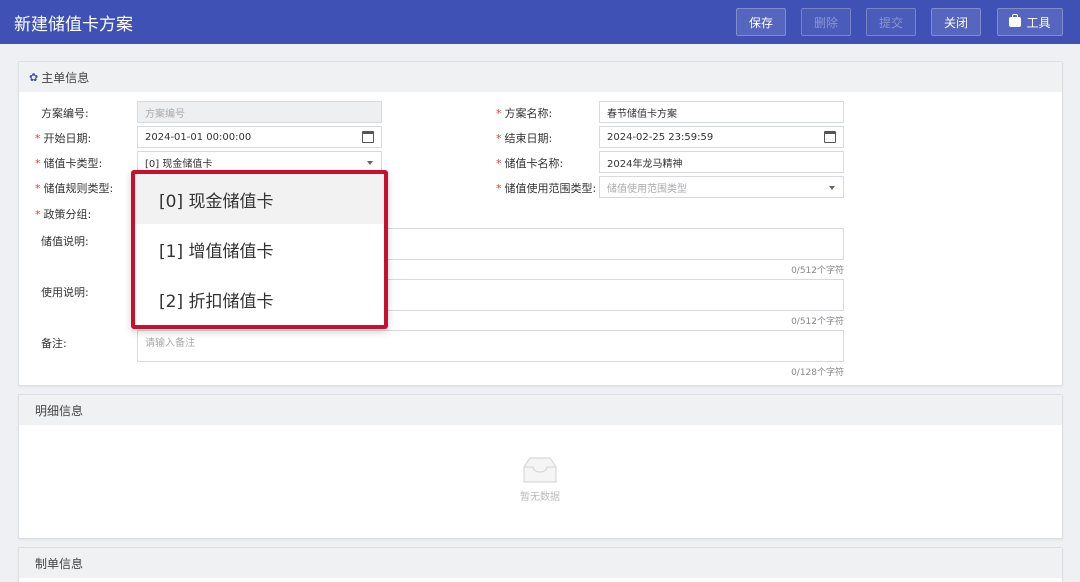  What do you see at coordinates (721, 137) in the screenshot?
I see `end-date-input: 2024-02-25 23:59:59` at bounding box center [721, 137].